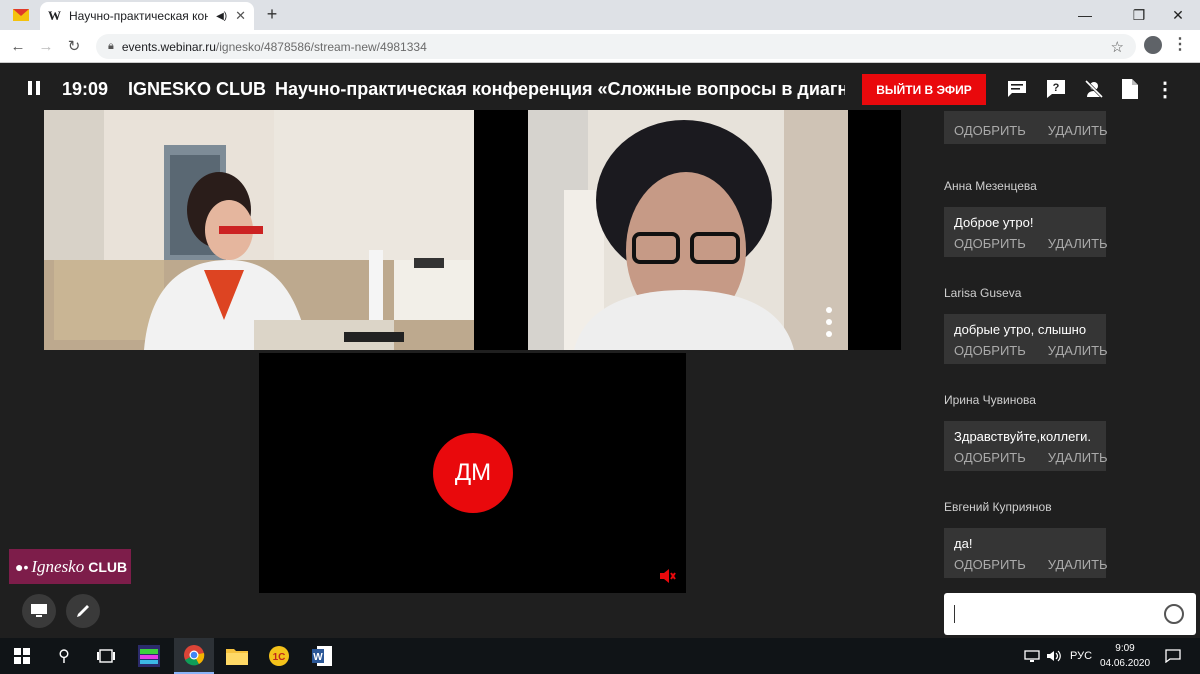 This screenshot has height=674, width=1200. I want to click on gmail-pinned-tab, so click(21, 15).